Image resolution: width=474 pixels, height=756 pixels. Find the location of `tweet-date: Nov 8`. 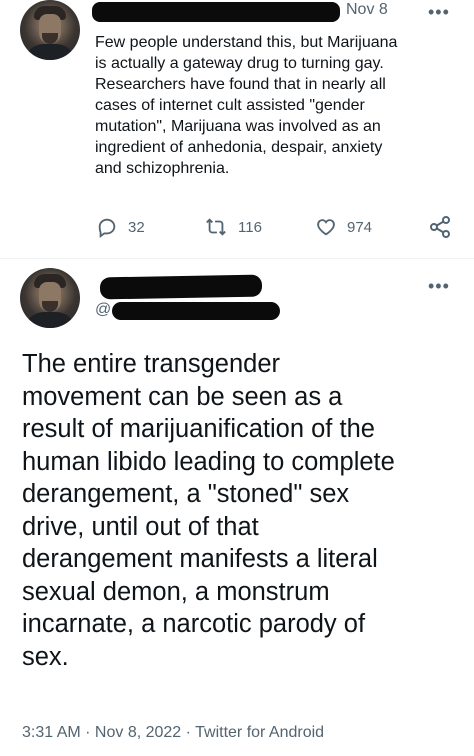

tweet-date: Nov 8 is located at coordinates (367, 10).